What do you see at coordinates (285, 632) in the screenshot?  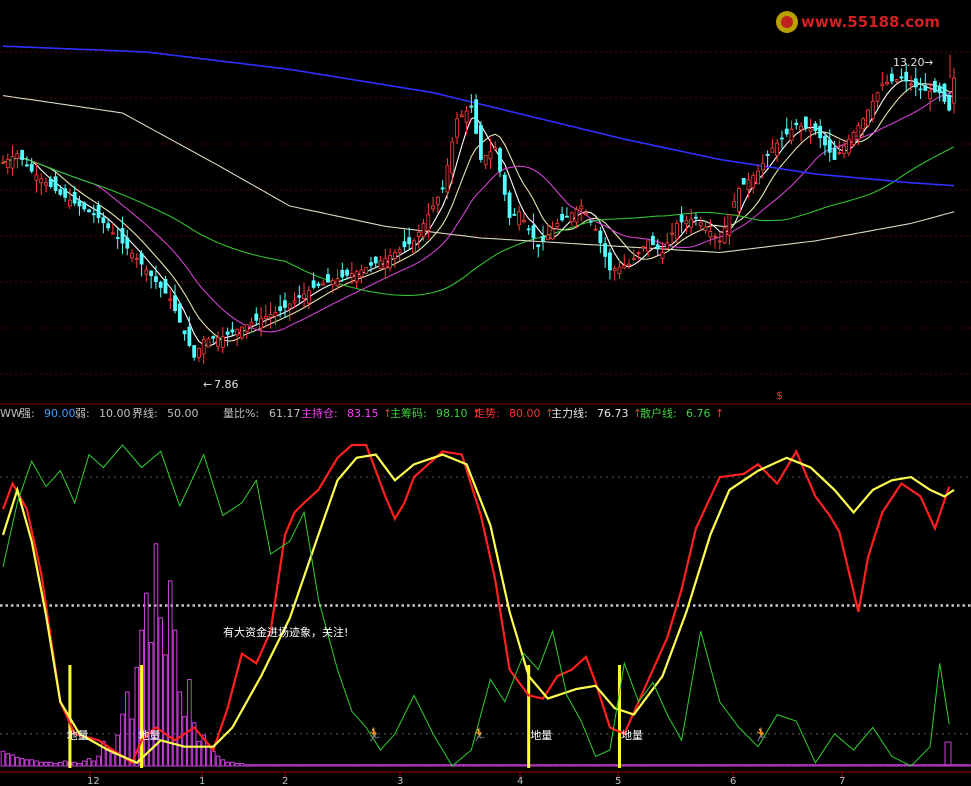 I see `big-money-annotation: 有大资金进场迹象，关注!` at bounding box center [285, 632].